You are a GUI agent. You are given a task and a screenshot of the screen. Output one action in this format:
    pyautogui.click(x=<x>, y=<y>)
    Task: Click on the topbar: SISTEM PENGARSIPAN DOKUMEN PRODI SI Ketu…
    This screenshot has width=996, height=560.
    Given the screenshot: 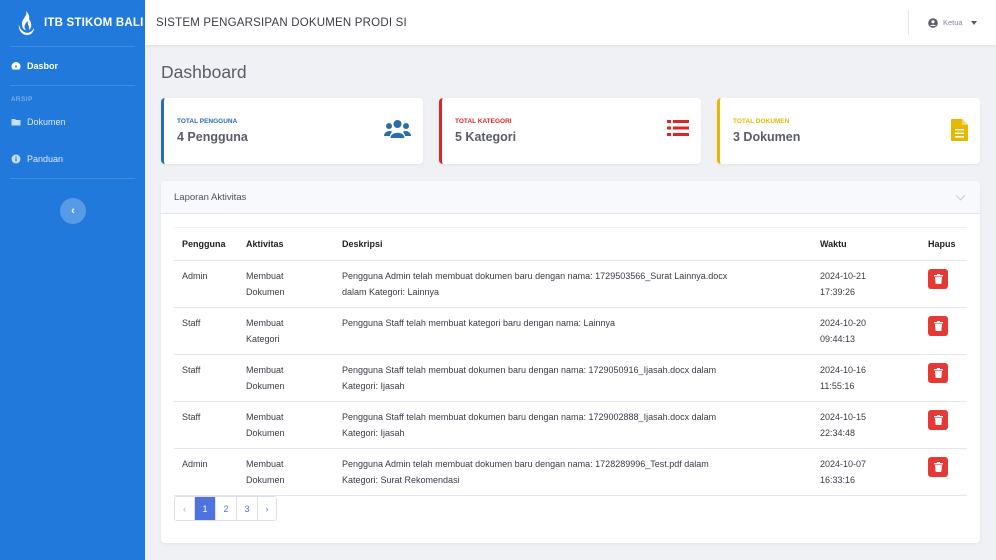 What is the action you would take?
    pyautogui.click(x=570, y=22)
    